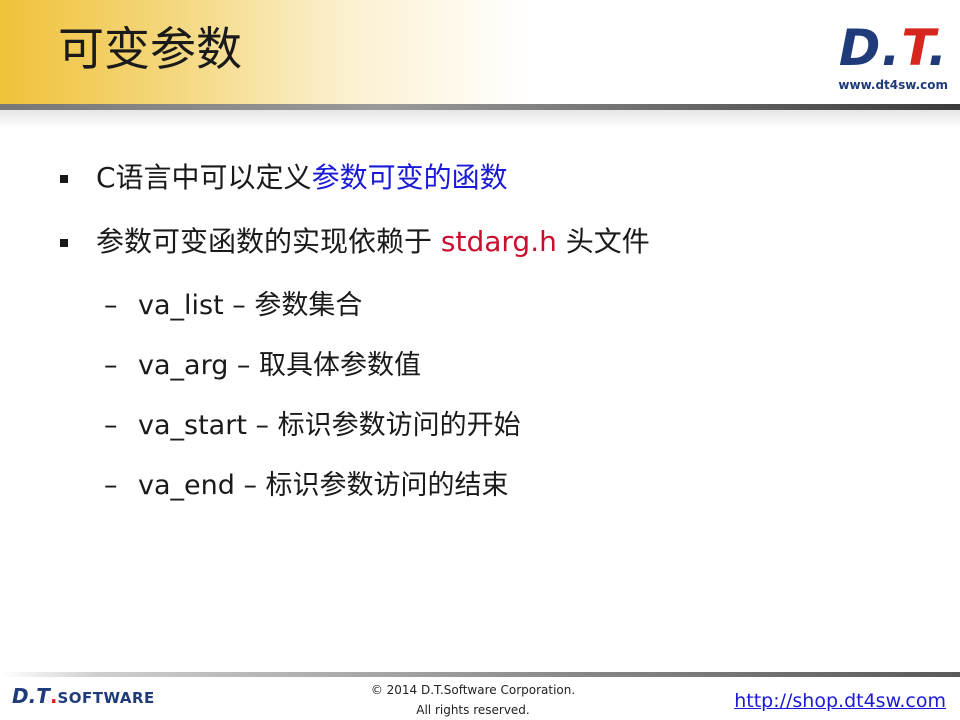 Image resolution: width=960 pixels, height=720 pixels. Describe the element at coordinates (480, 674) in the screenshot. I see `footer-divider` at that location.